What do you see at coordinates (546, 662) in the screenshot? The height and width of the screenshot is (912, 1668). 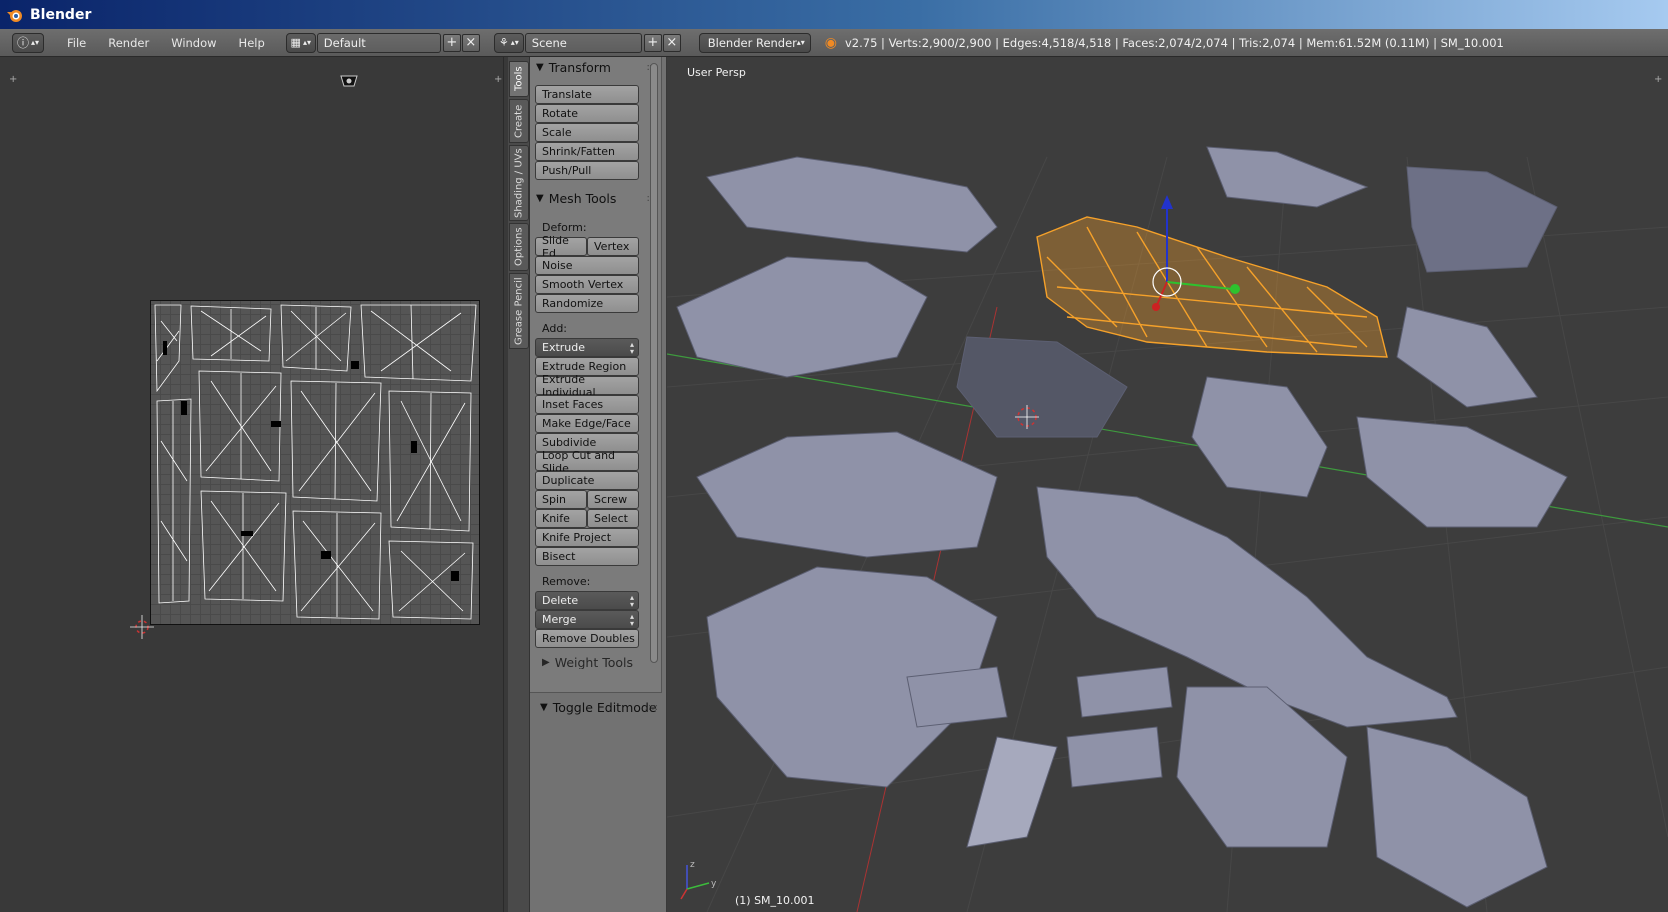 I see `expand-triangle-icon: ▶` at bounding box center [546, 662].